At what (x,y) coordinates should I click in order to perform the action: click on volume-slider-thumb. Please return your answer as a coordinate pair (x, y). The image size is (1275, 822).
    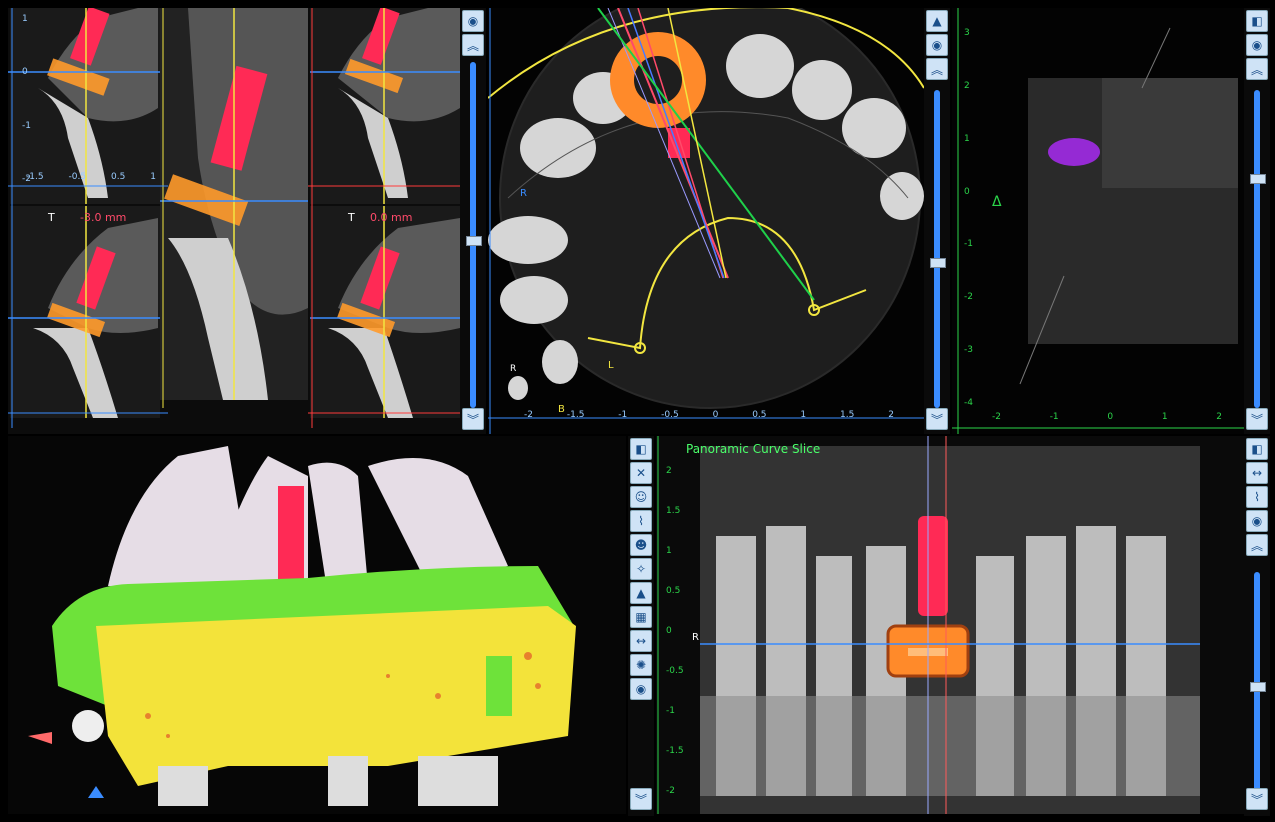
    Looking at the image, I should click on (1258, 179).